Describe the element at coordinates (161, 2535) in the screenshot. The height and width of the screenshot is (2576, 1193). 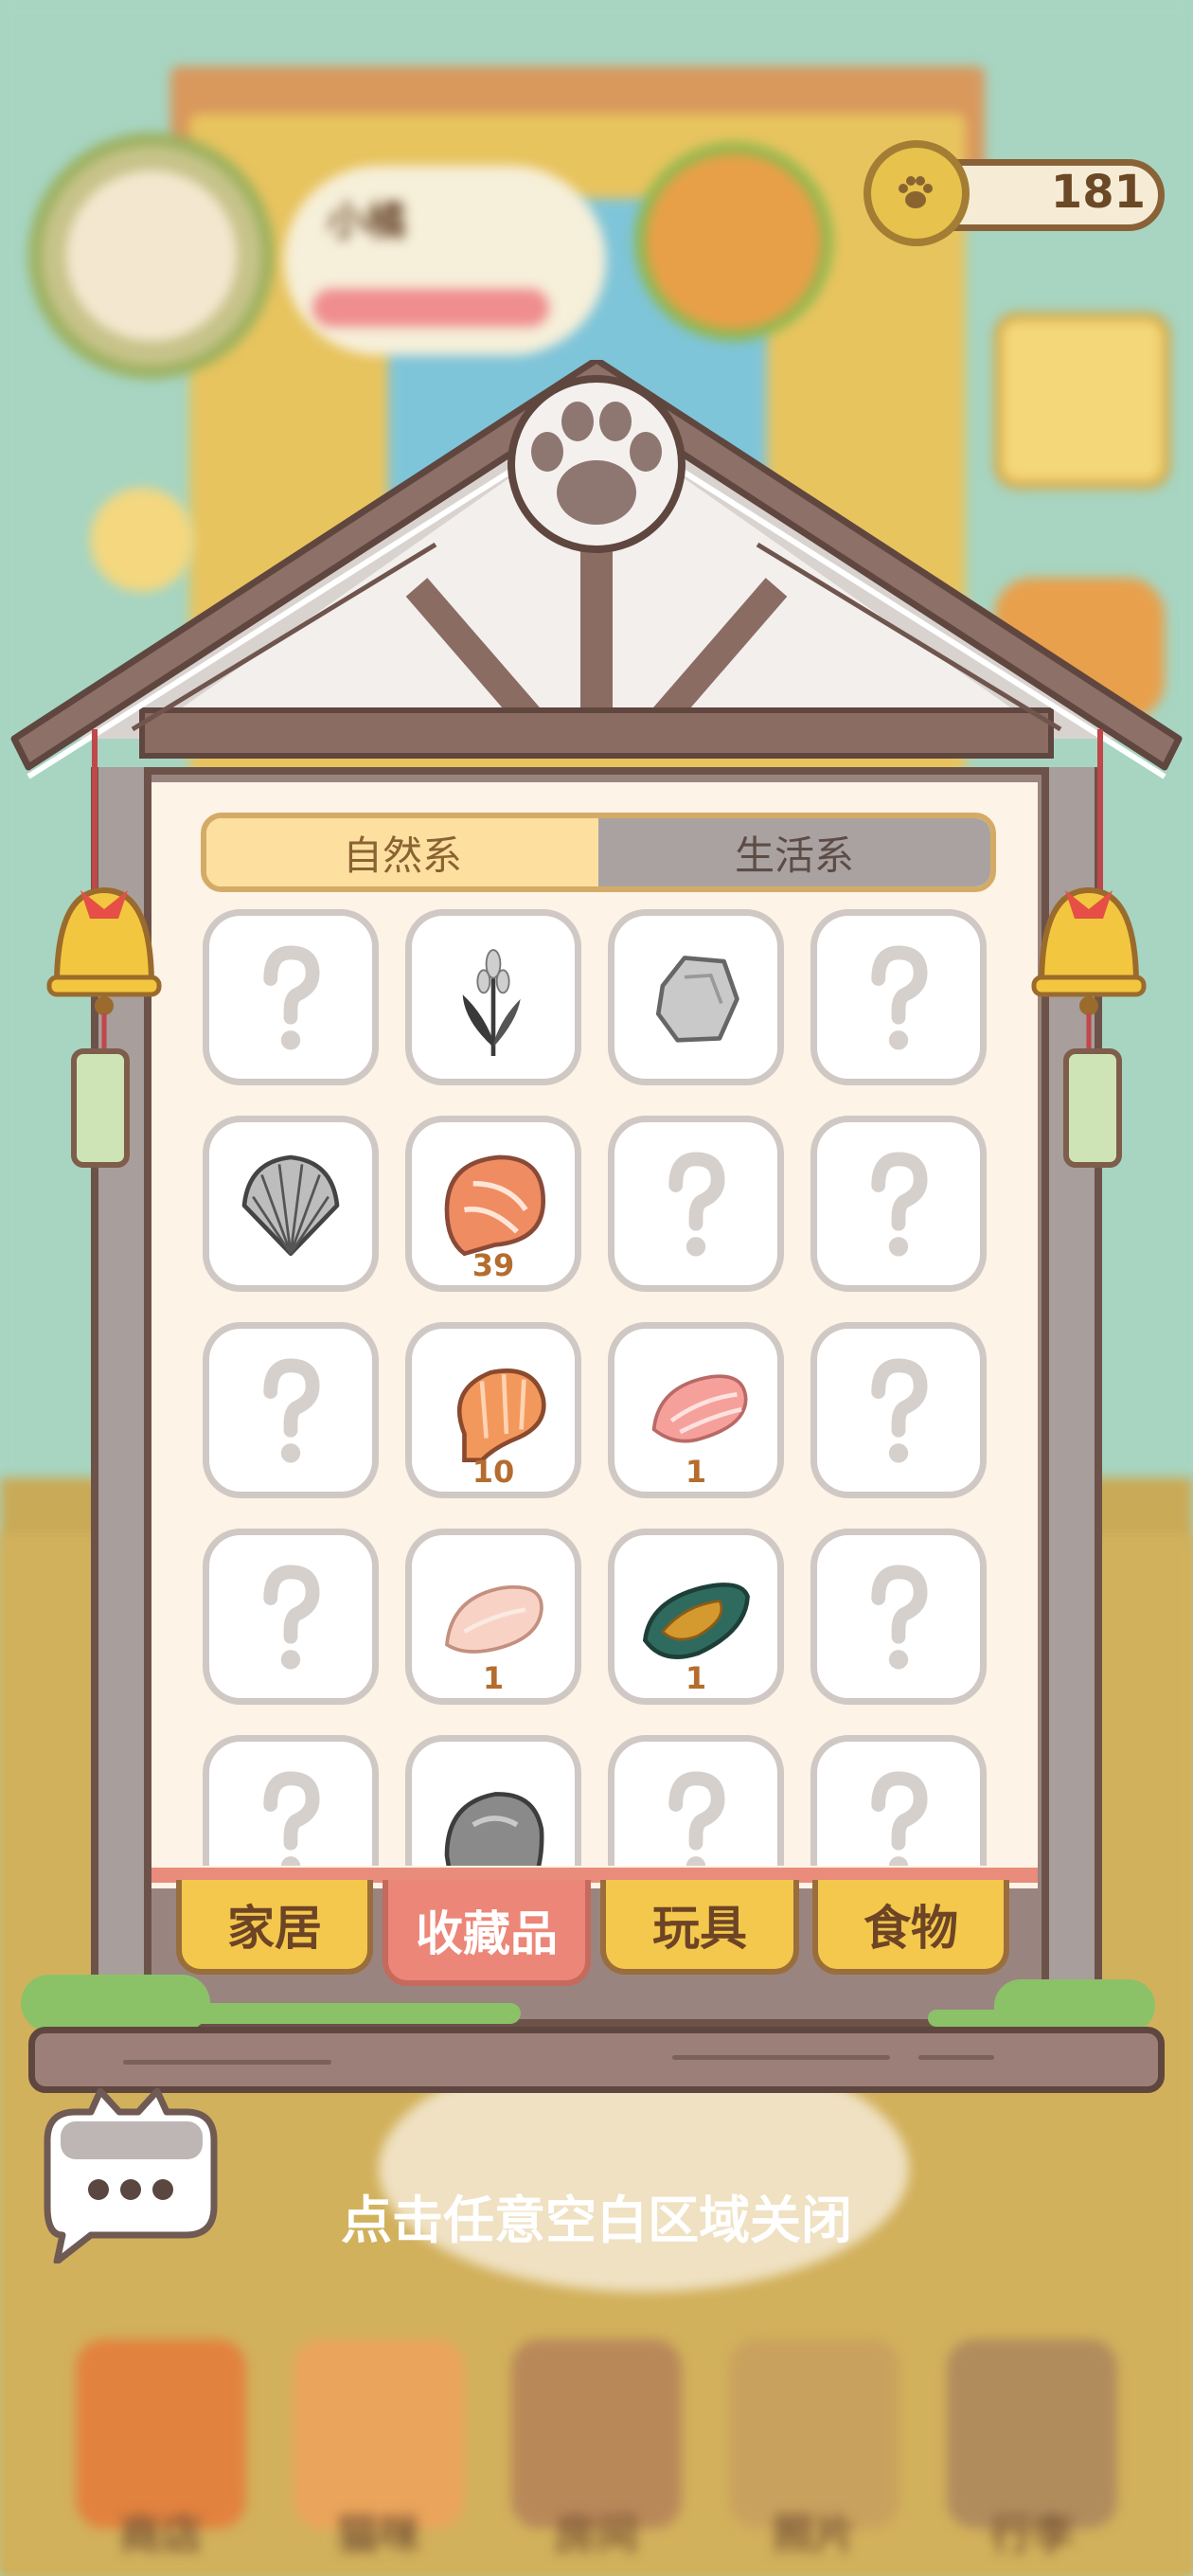
I see `nav-label-shop: 商店` at that location.